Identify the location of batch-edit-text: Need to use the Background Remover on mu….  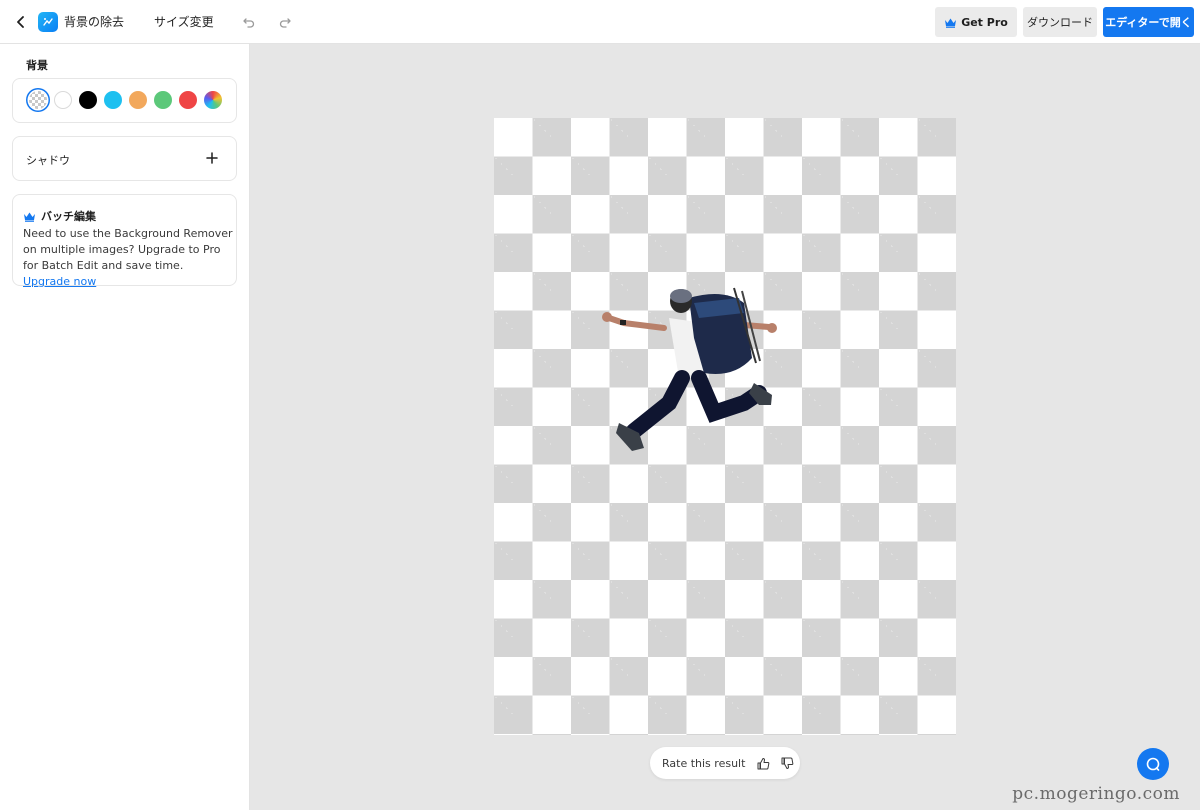
(128, 249).